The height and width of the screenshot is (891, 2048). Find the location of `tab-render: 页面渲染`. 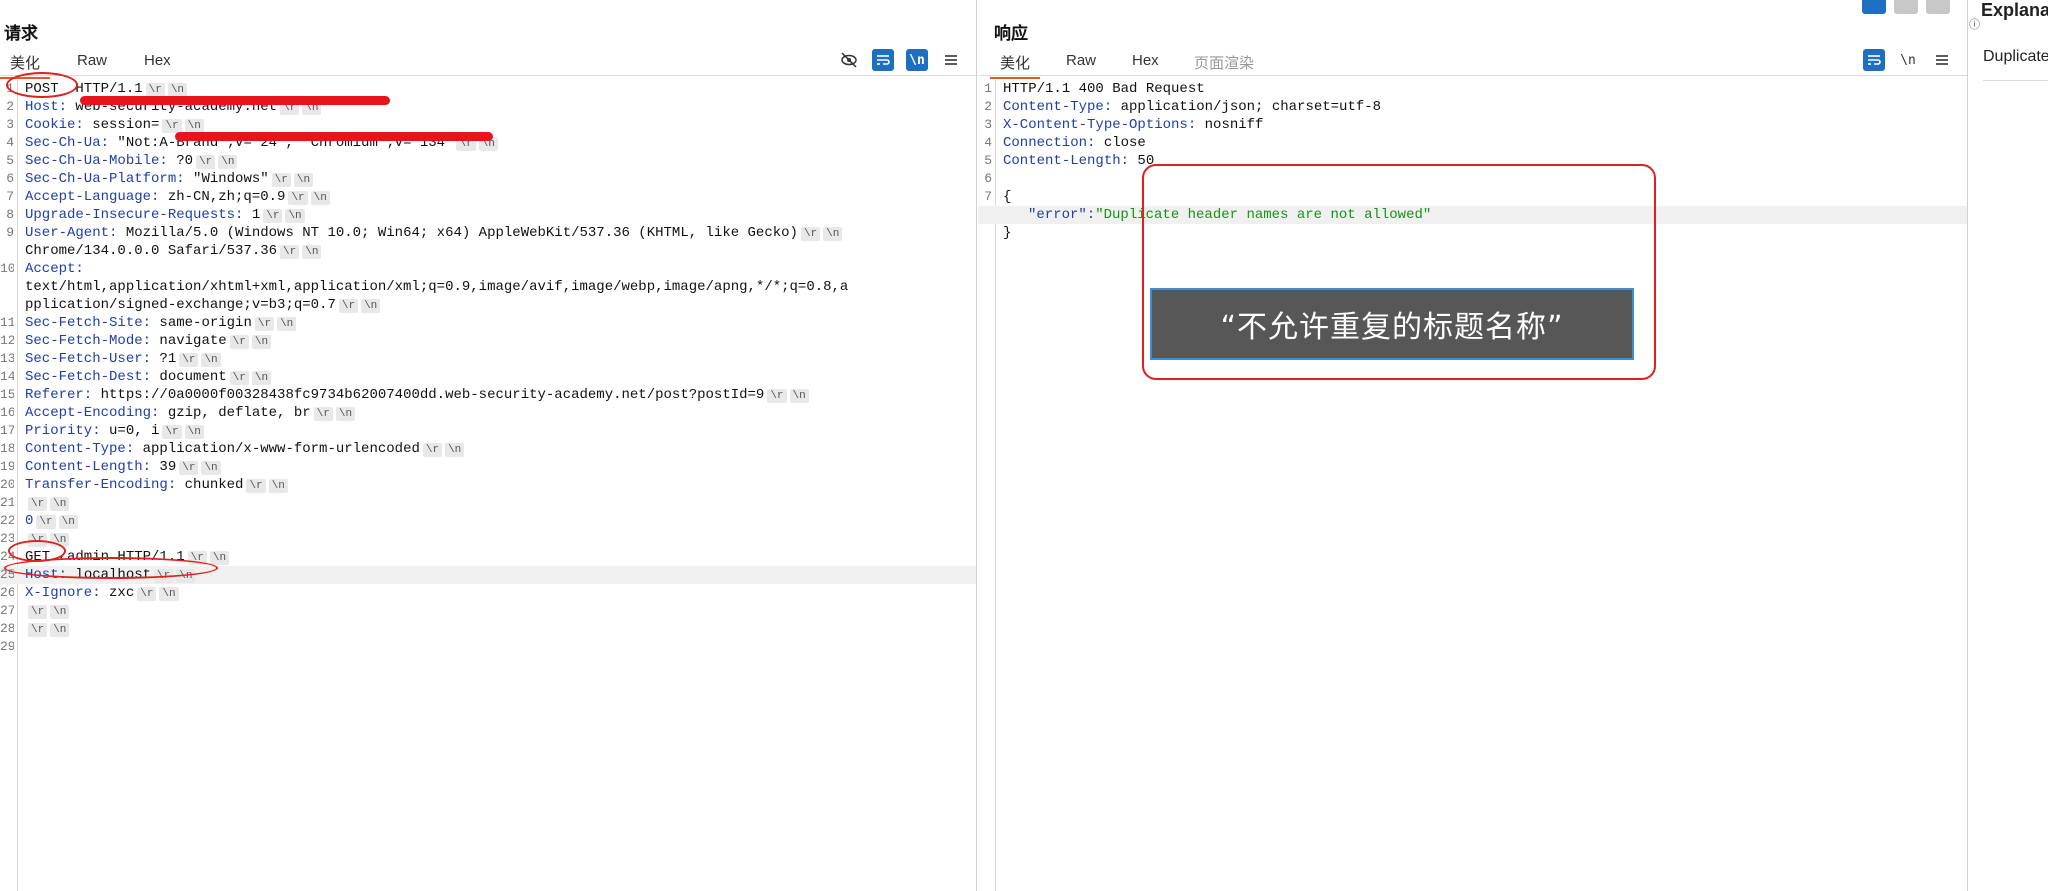

tab-render: 页面渲染 is located at coordinates (1224, 62).